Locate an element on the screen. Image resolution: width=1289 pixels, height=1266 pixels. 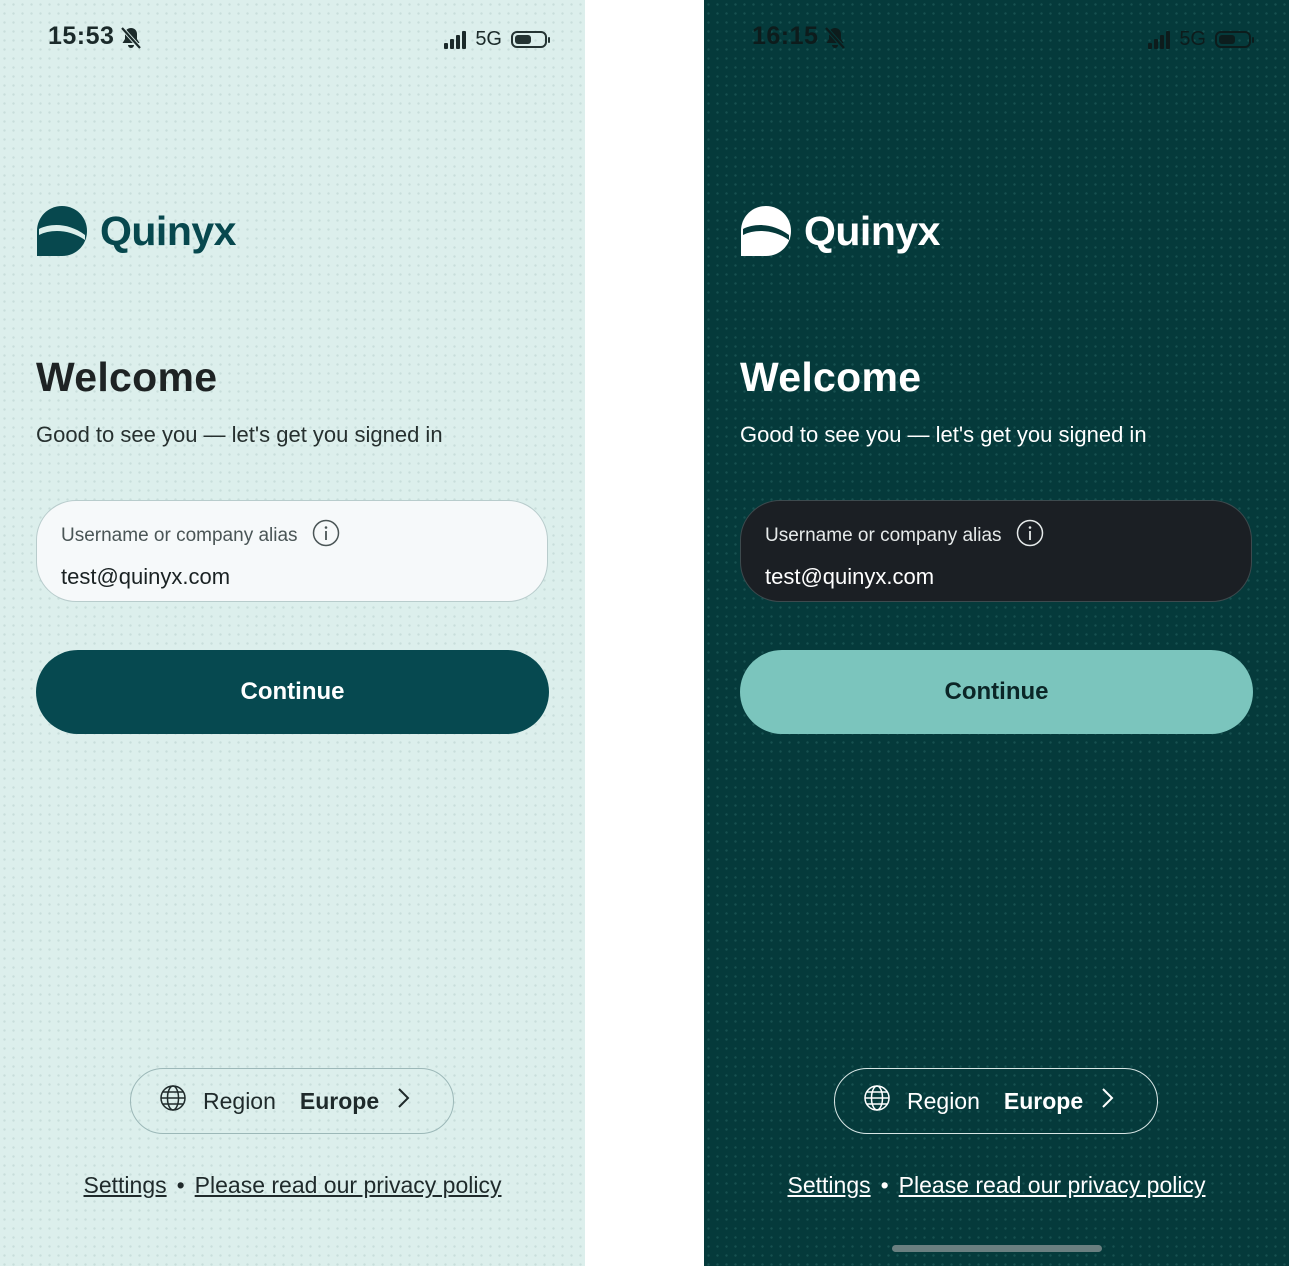
status-time: 16:15 is located at coordinates (785, 36).